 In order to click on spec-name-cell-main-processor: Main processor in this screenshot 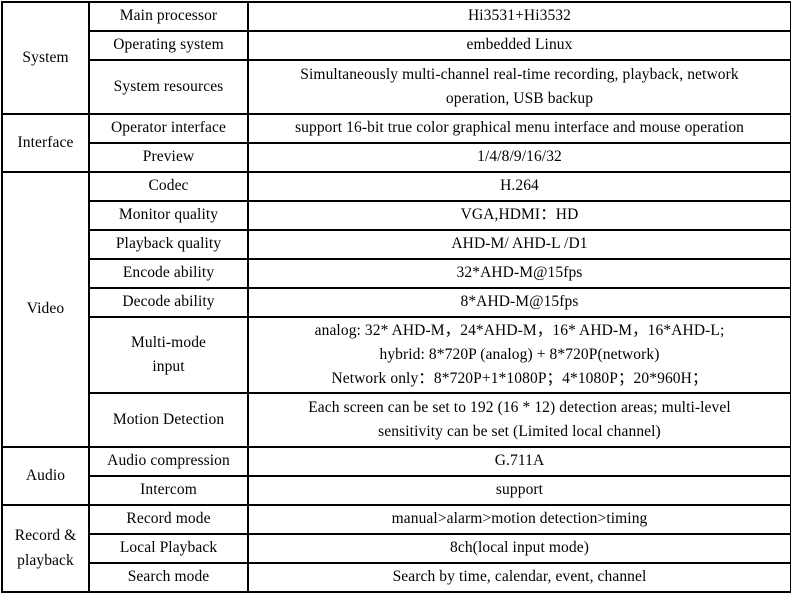, I will do `click(168, 16)`.